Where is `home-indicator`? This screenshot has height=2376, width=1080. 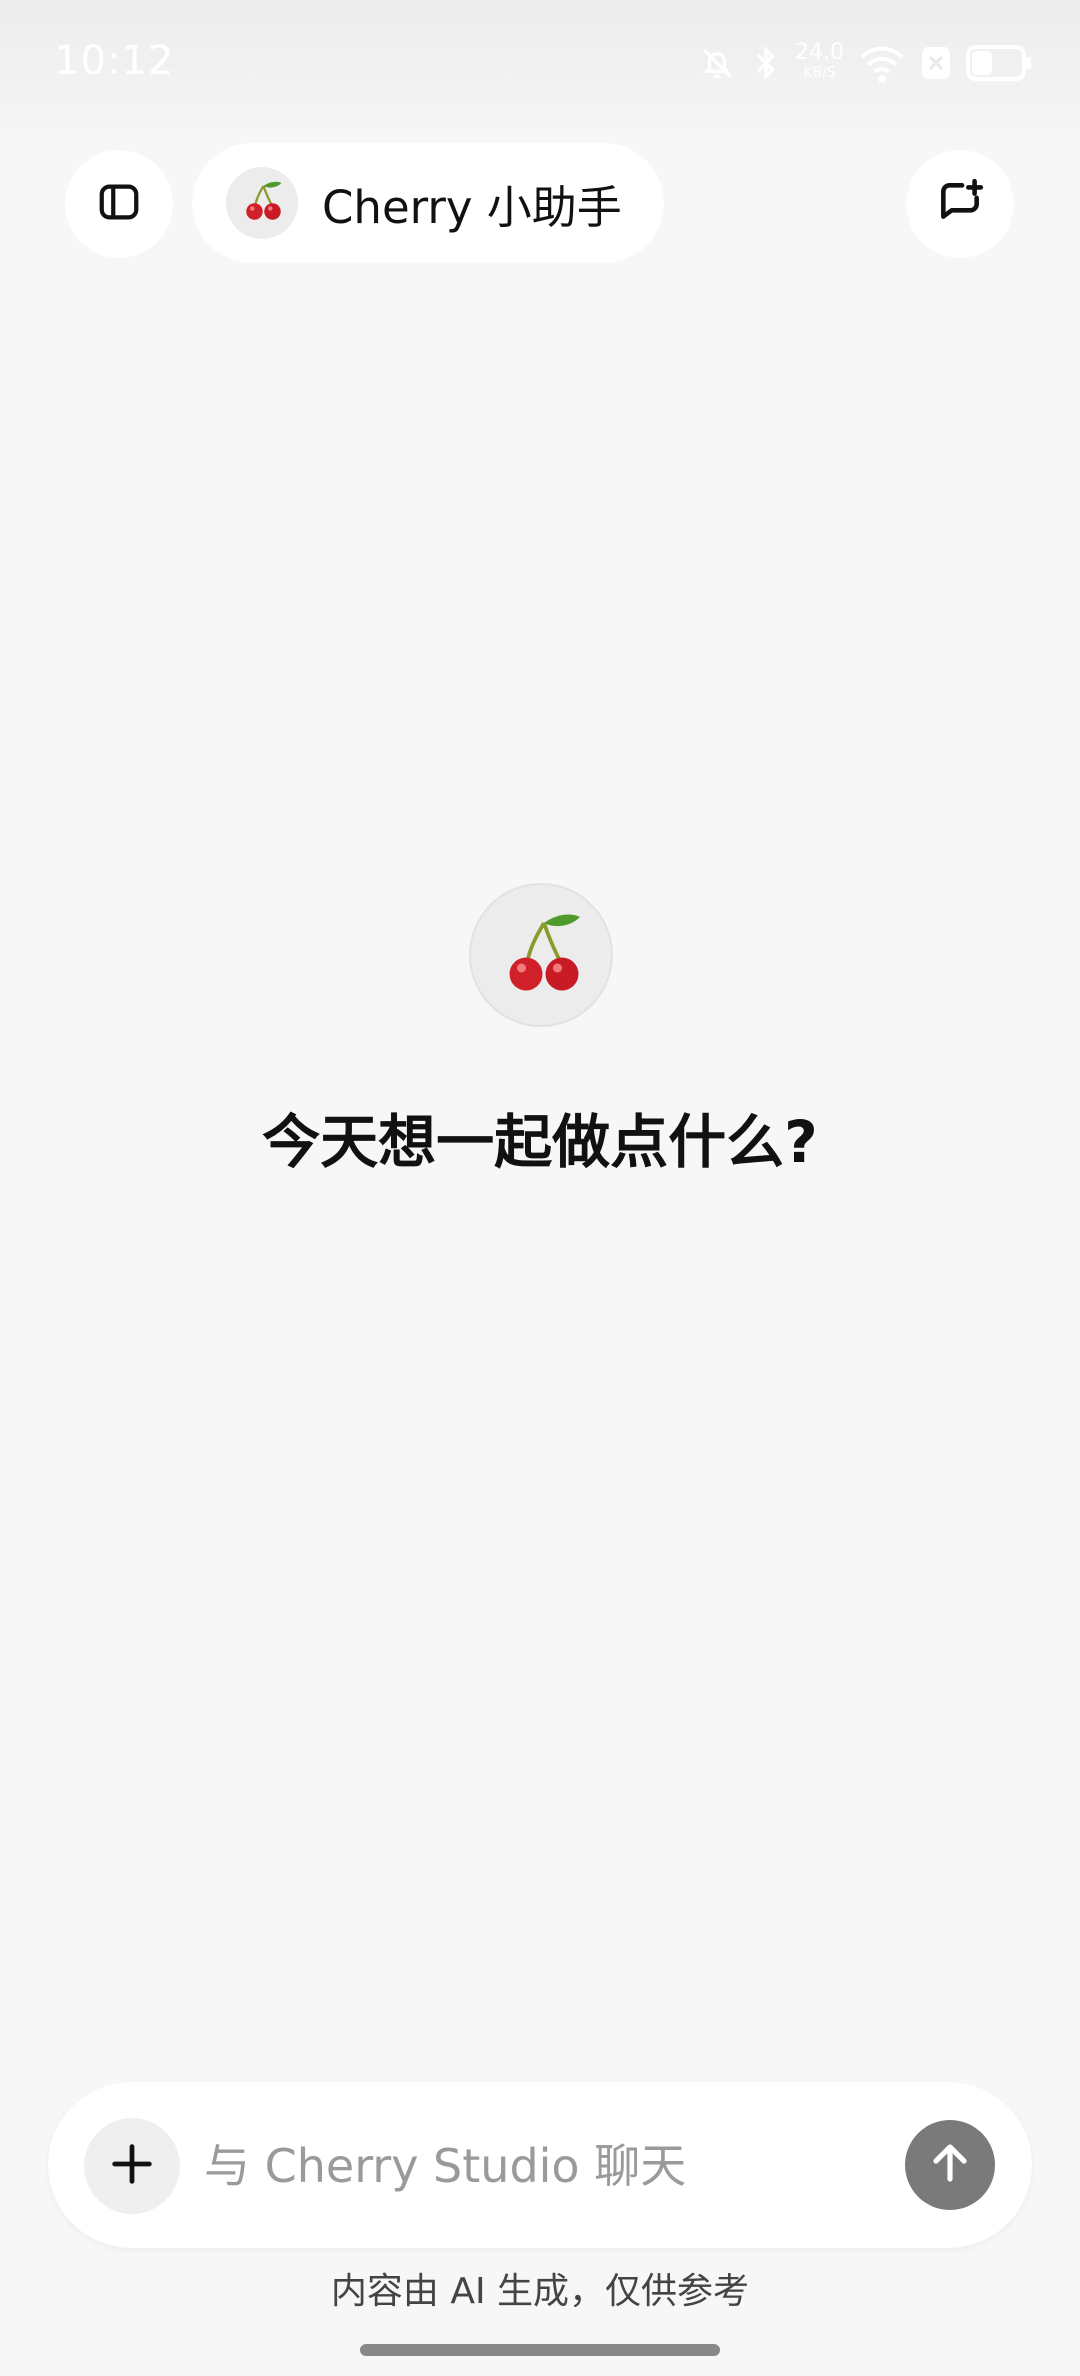 home-indicator is located at coordinates (540, 2350).